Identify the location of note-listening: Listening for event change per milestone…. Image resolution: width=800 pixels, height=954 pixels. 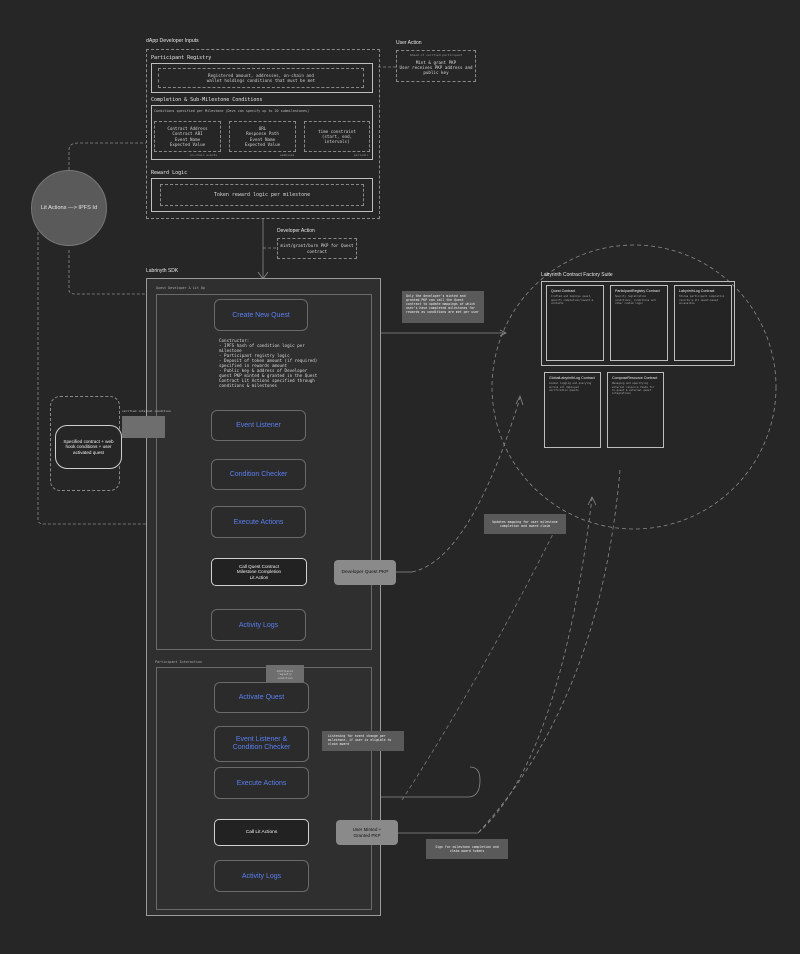
(363, 741).